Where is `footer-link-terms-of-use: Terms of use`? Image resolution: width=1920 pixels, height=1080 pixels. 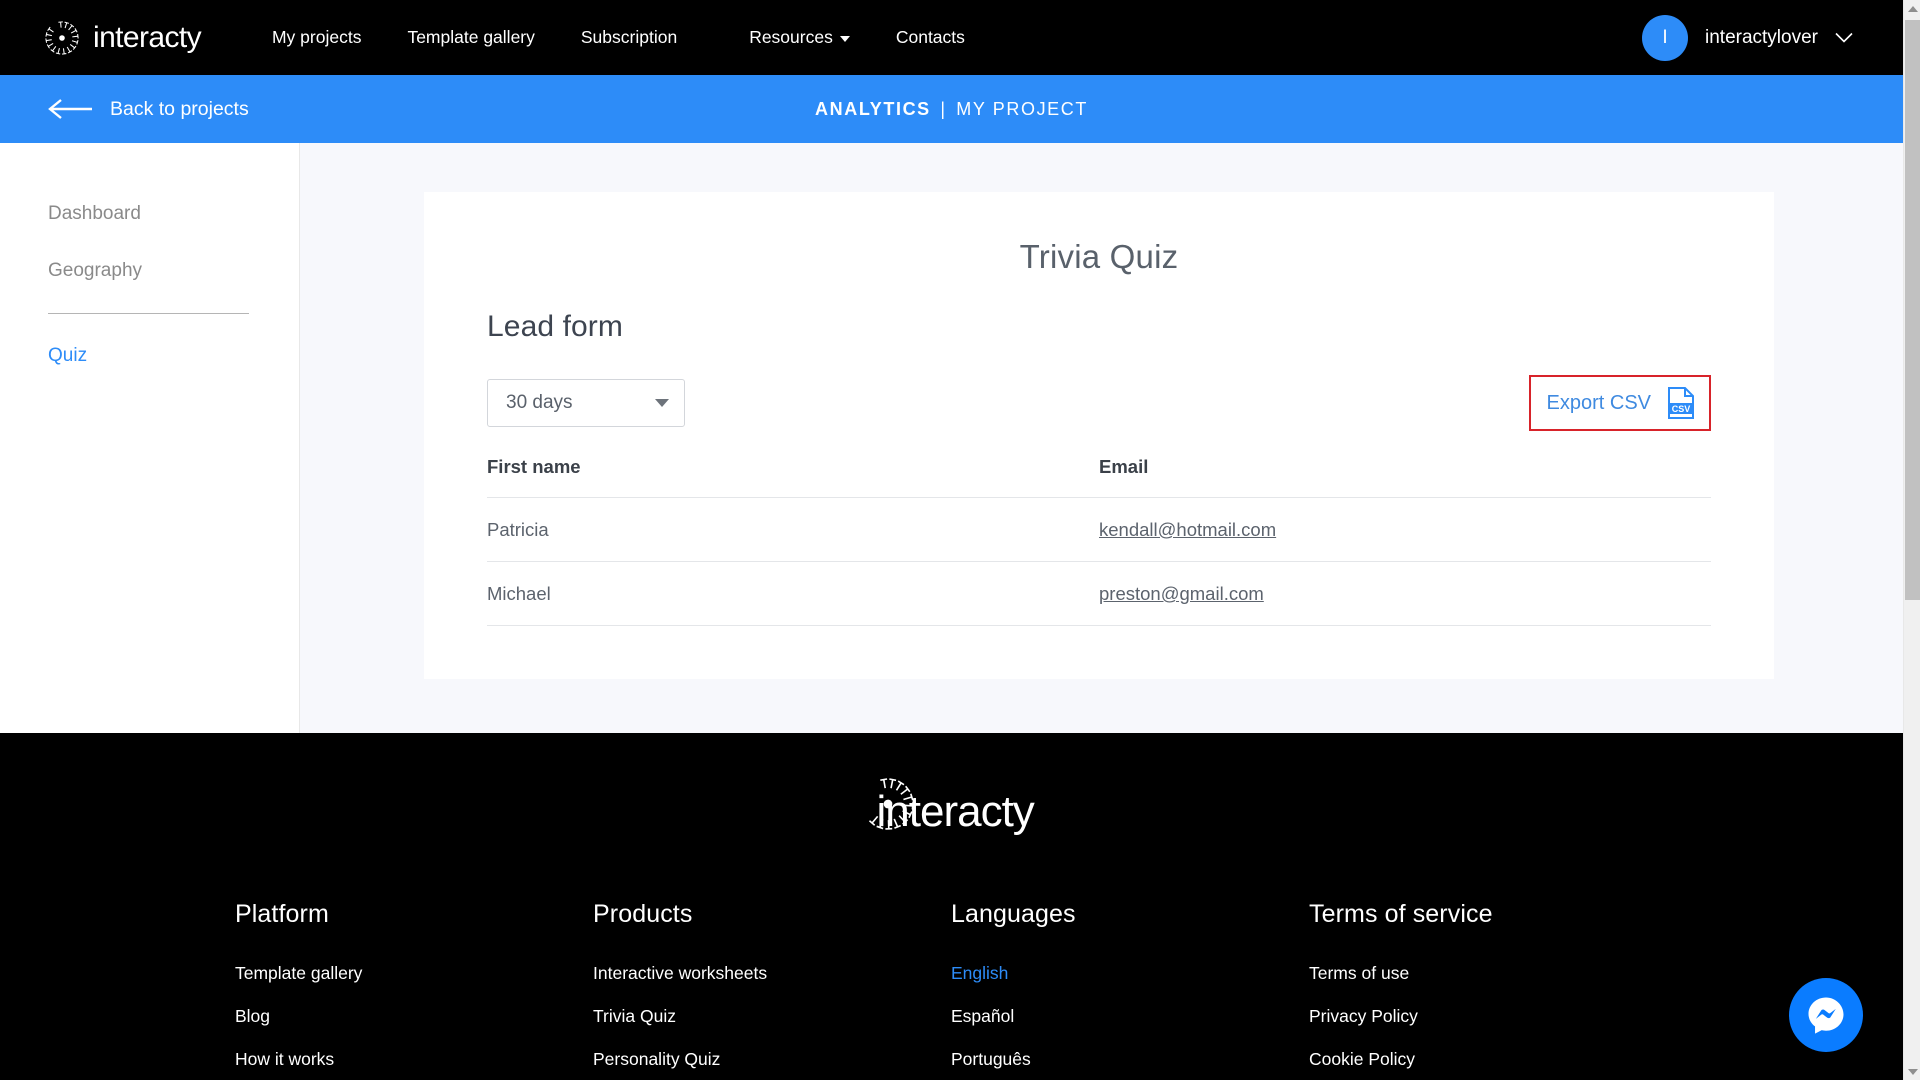 footer-link-terms-of-use: Terms of use is located at coordinates (1359, 973).